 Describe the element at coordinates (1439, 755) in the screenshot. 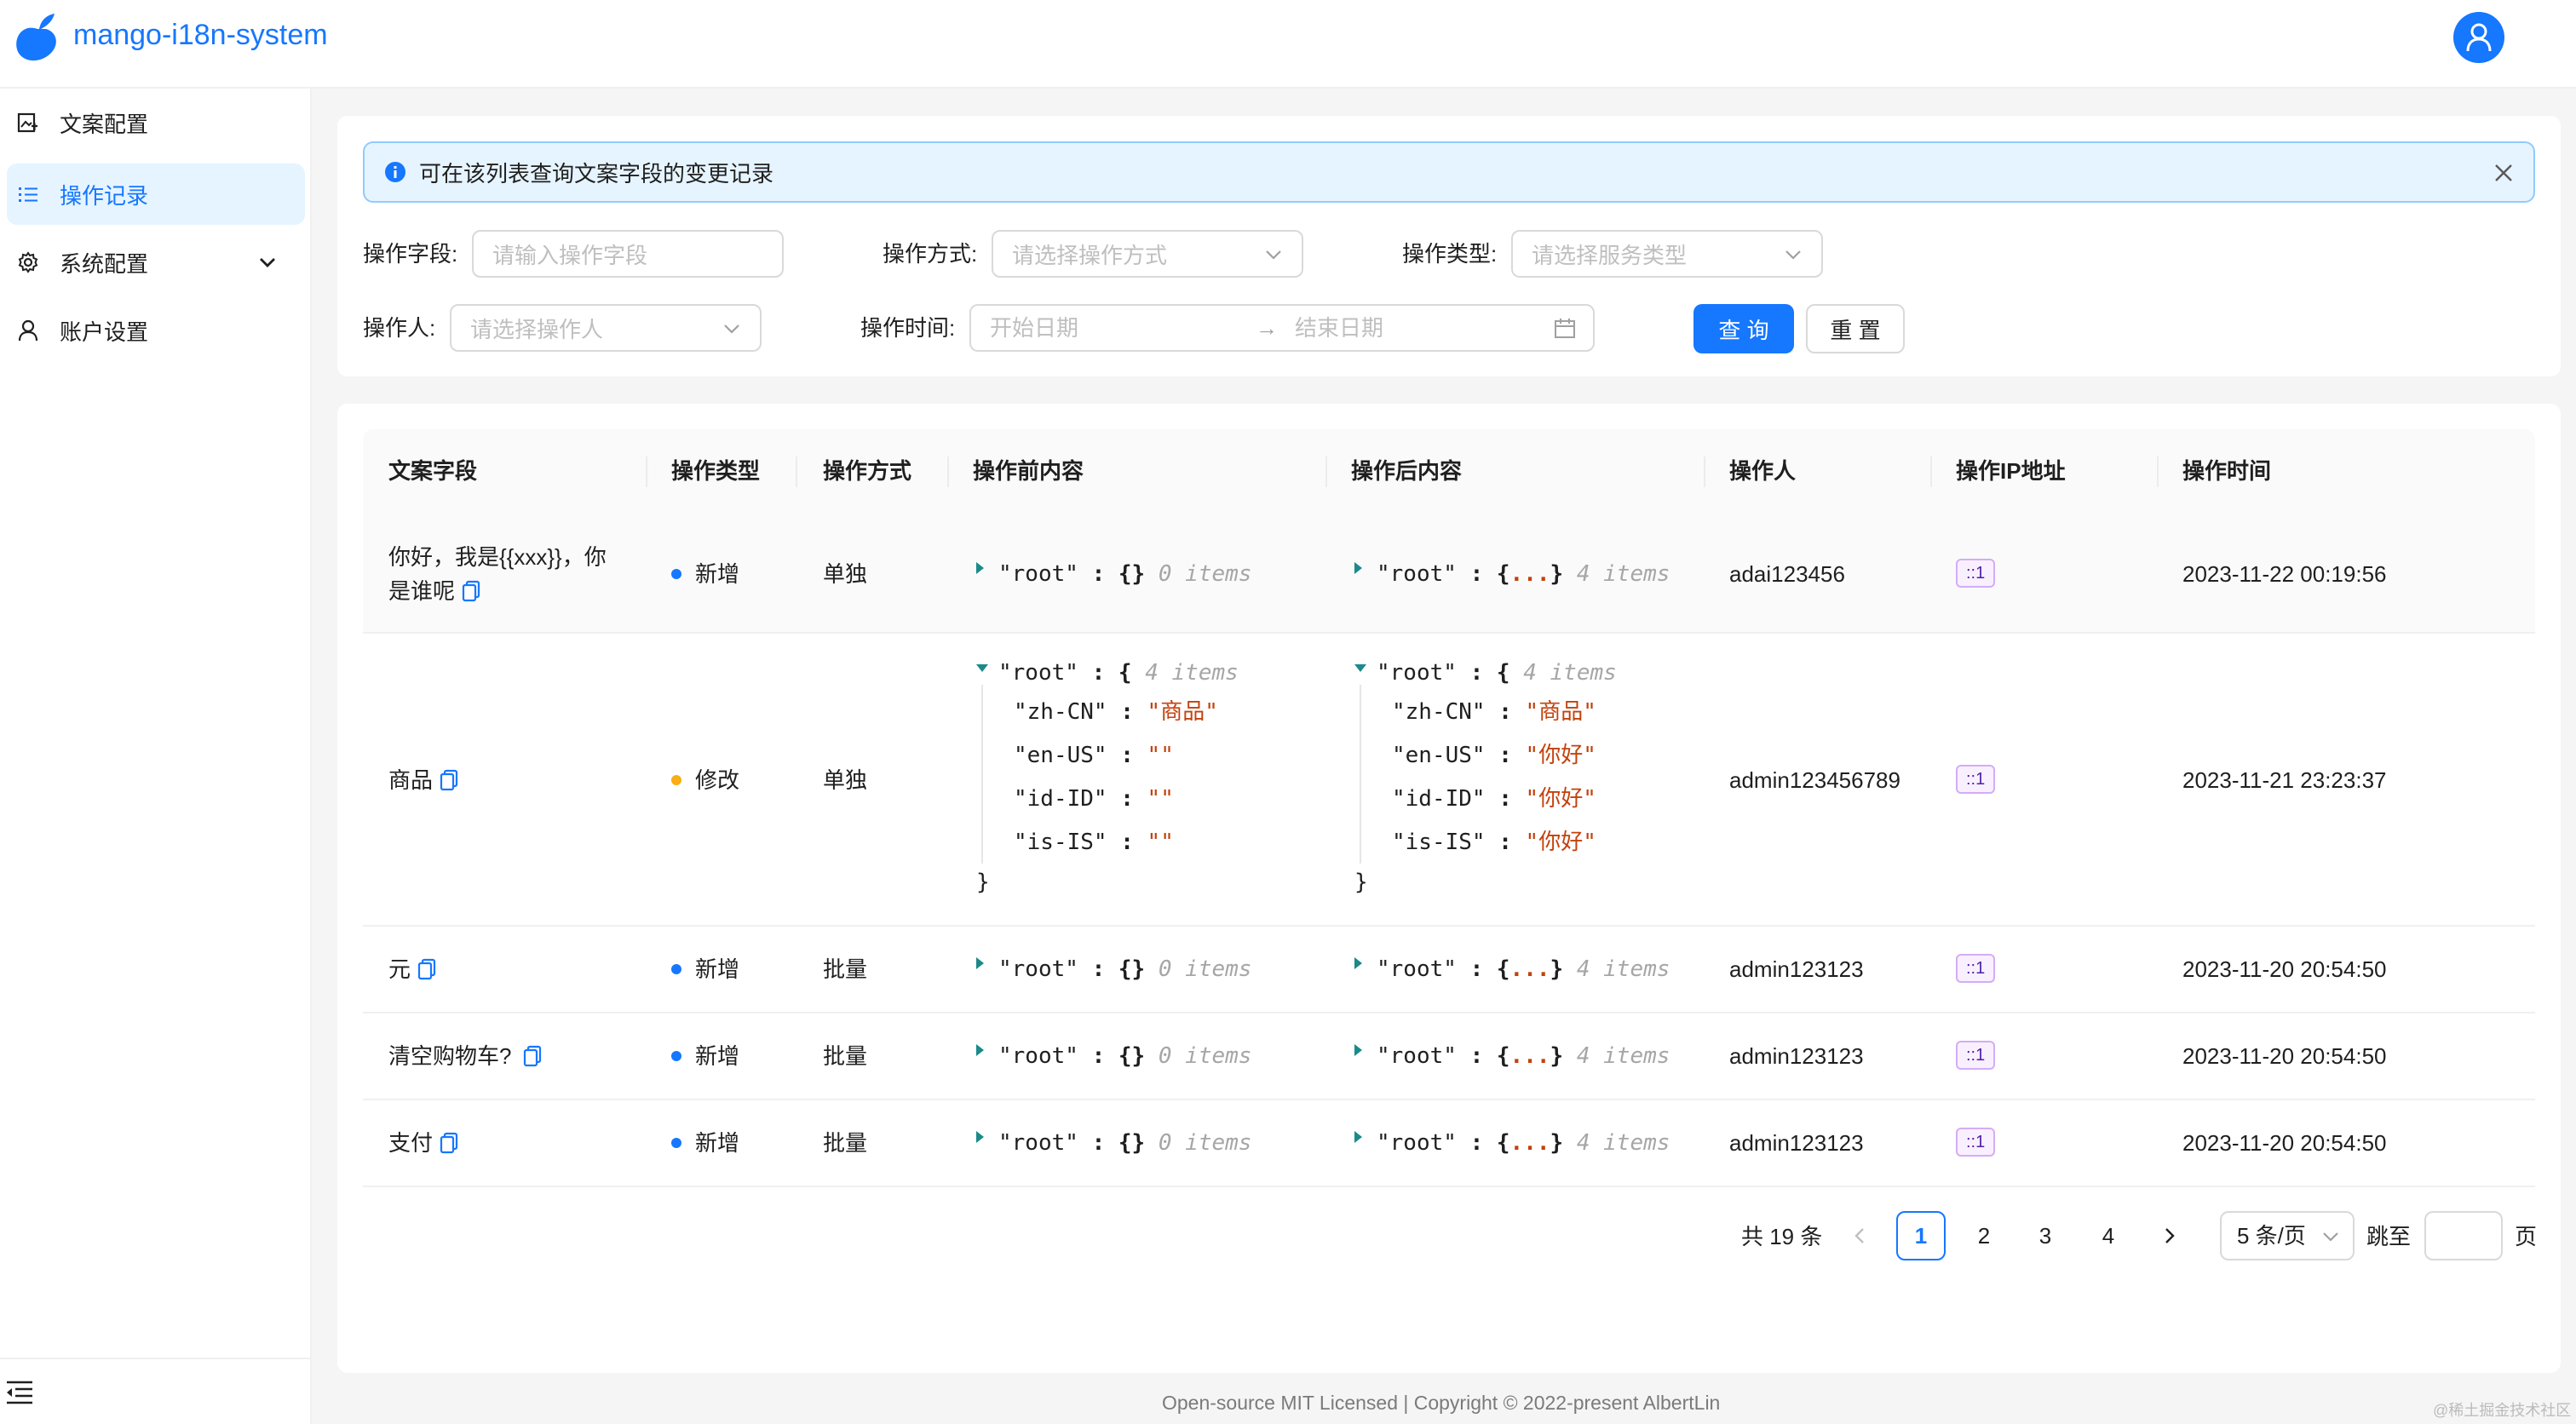

I see `json-key: "en-US"` at that location.